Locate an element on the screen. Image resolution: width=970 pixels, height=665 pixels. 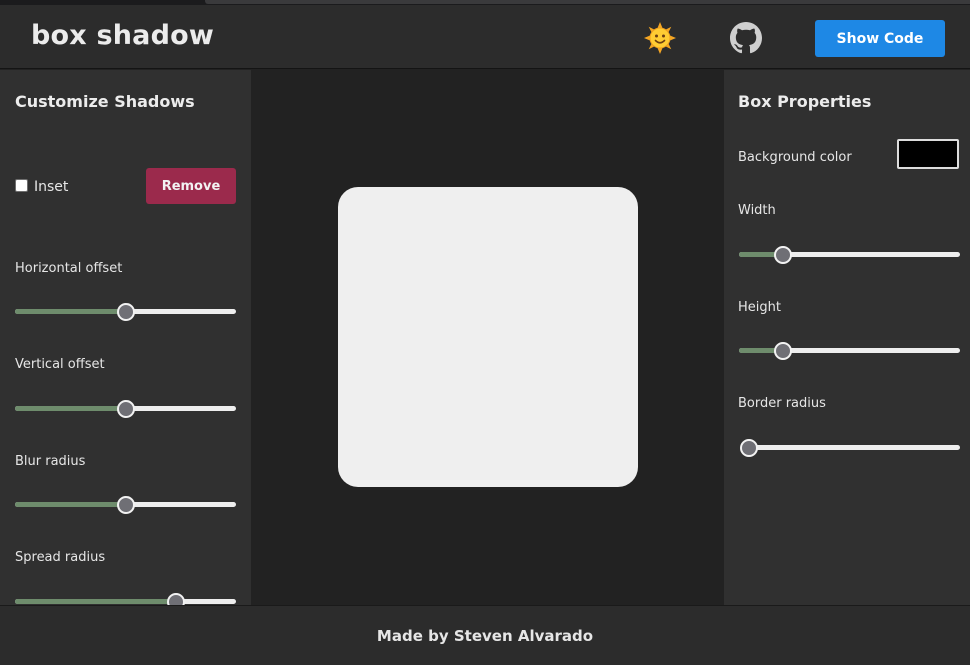
github-icon is located at coordinates (746, 38).